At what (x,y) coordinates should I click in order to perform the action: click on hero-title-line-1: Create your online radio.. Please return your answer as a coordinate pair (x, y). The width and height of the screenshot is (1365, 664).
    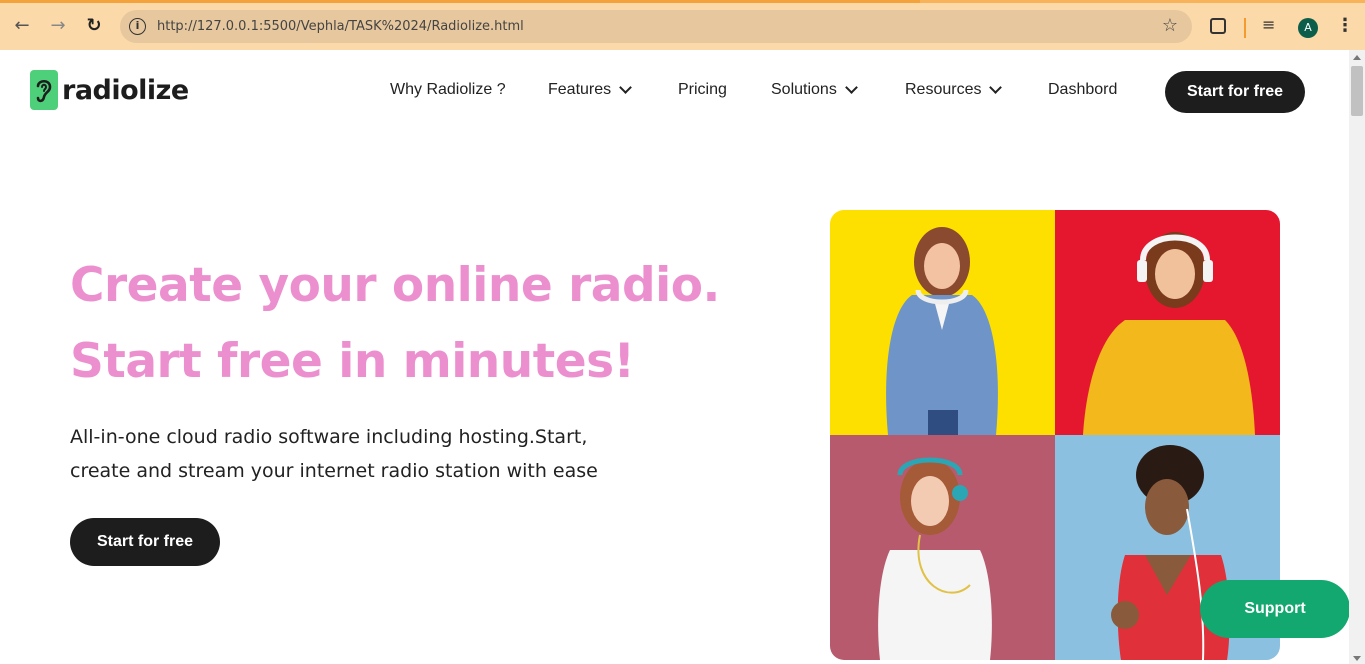
    Looking at the image, I should click on (395, 285).